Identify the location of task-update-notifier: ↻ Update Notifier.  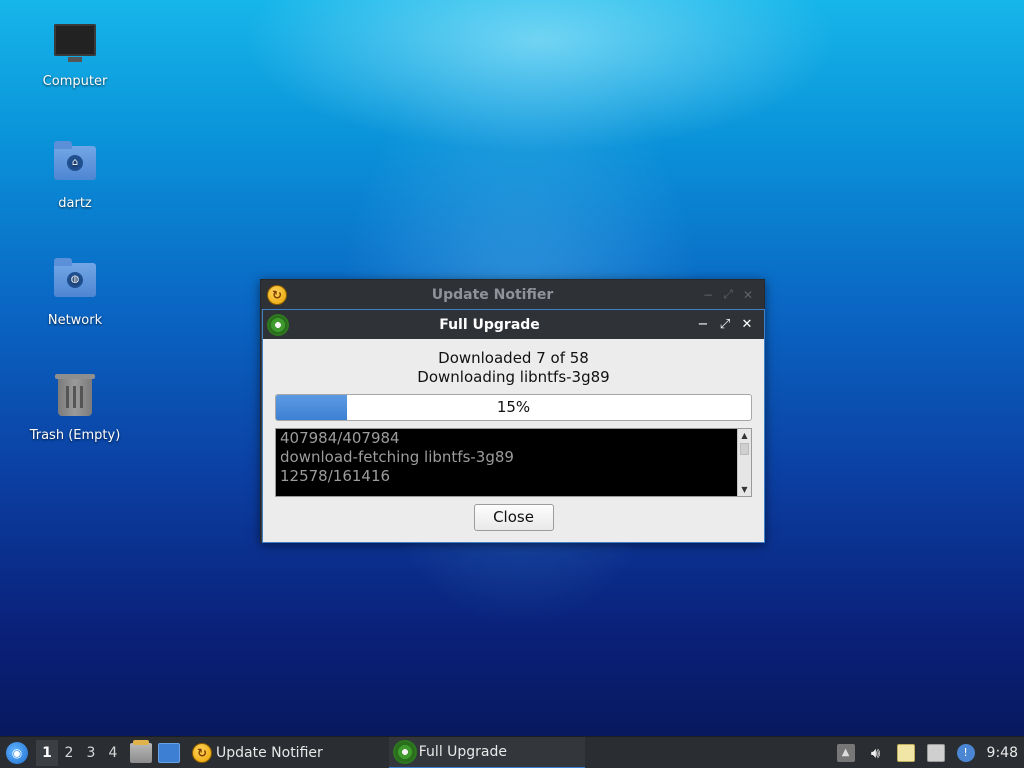
(257, 752).